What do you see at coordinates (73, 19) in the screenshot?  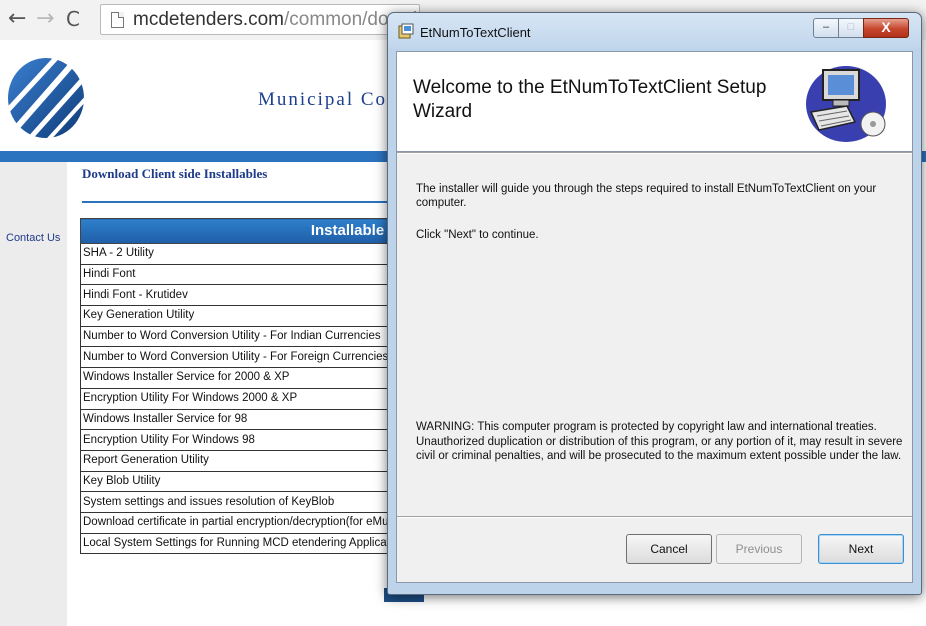 I see `reload-icon: C` at bounding box center [73, 19].